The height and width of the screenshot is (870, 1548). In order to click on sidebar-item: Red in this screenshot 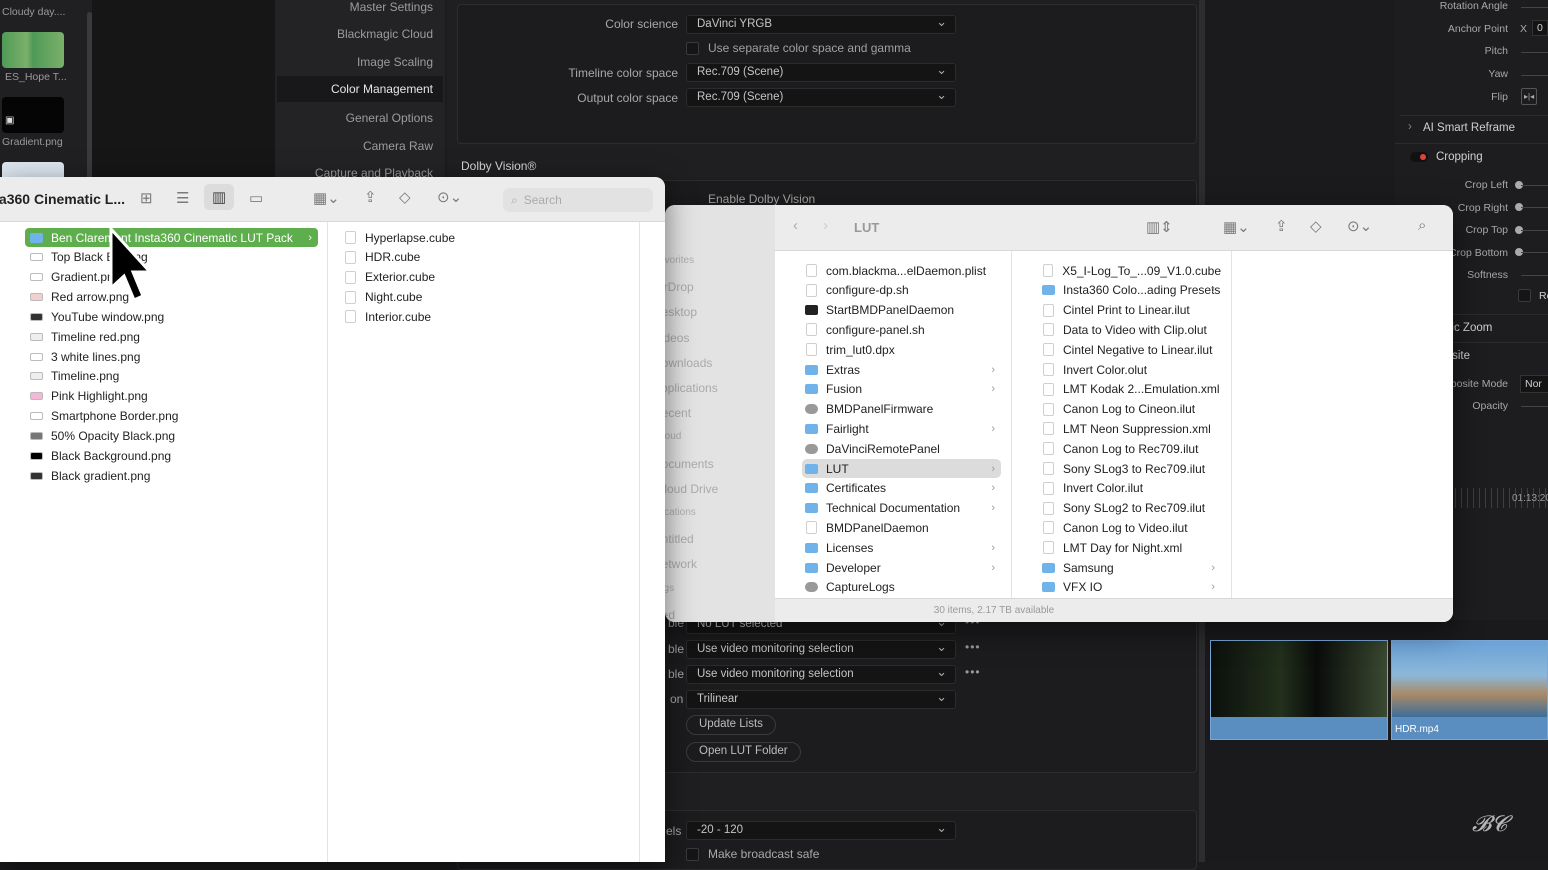, I will do `click(670, 615)`.